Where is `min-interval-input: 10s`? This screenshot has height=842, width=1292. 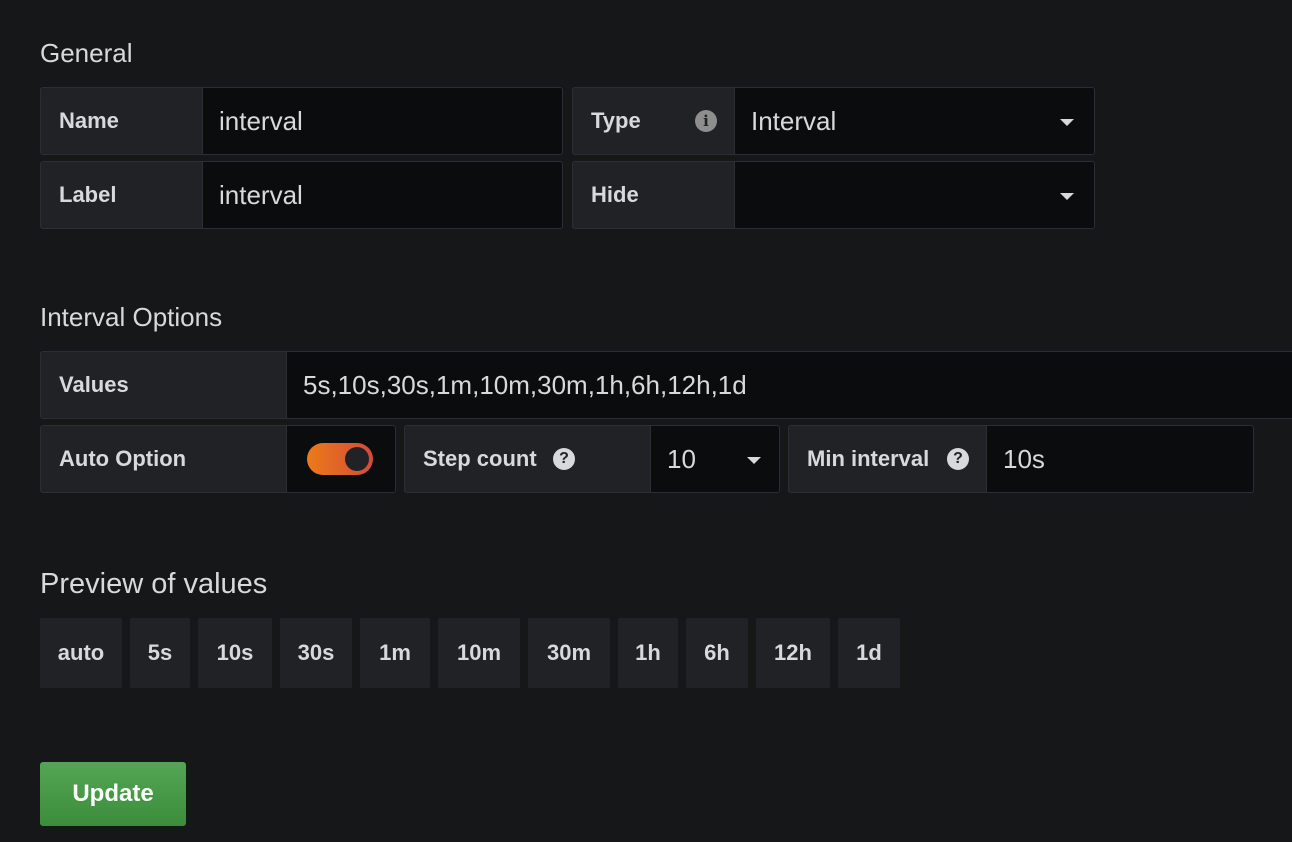 min-interval-input: 10s is located at coordinates (1120, 459).